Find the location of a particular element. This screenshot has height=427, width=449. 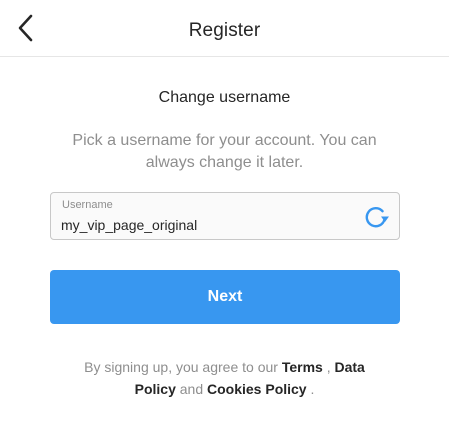

username-label: Username is located at coordinates (87, 205).